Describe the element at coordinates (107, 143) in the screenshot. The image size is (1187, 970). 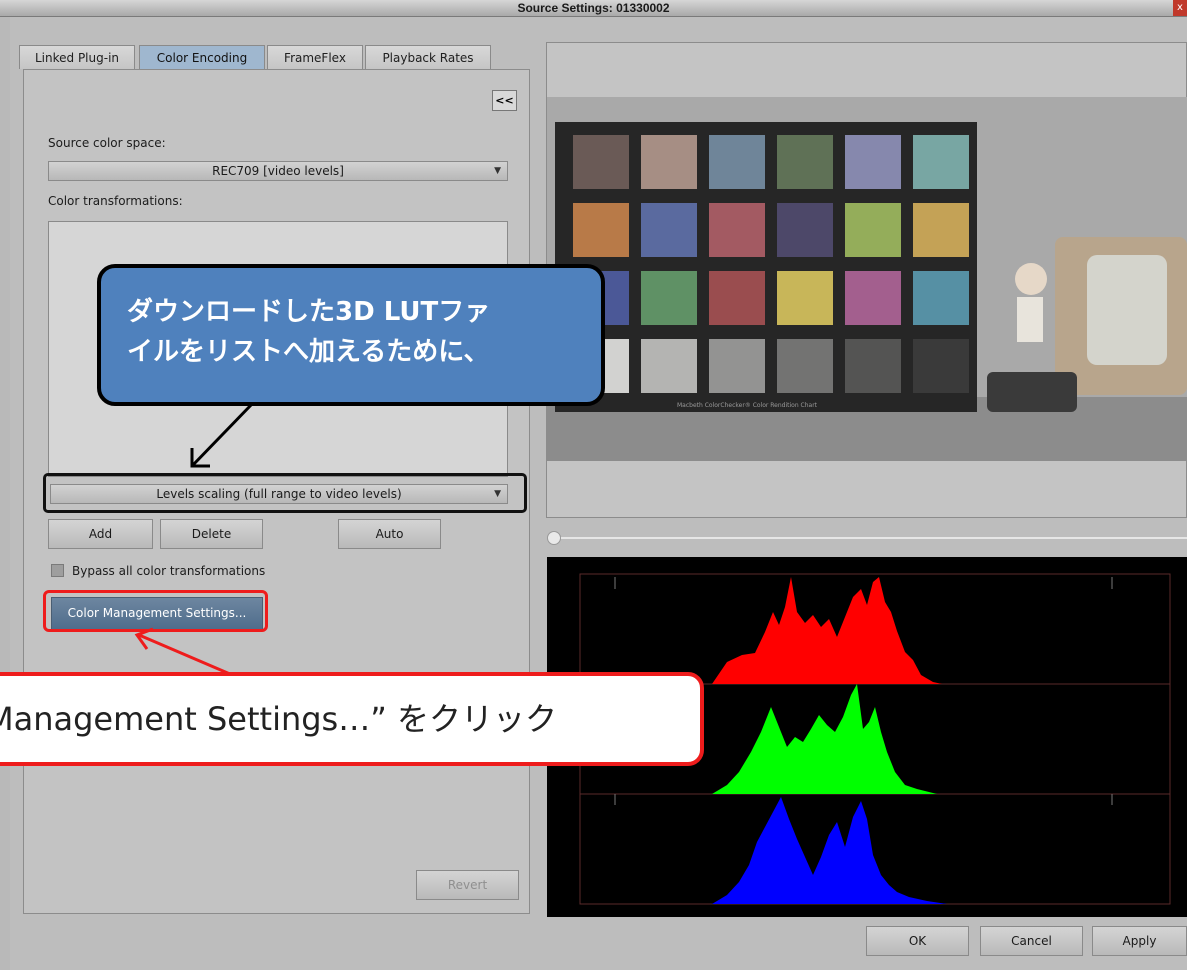
I see `source-color-space-label: Source color space:` at that location.